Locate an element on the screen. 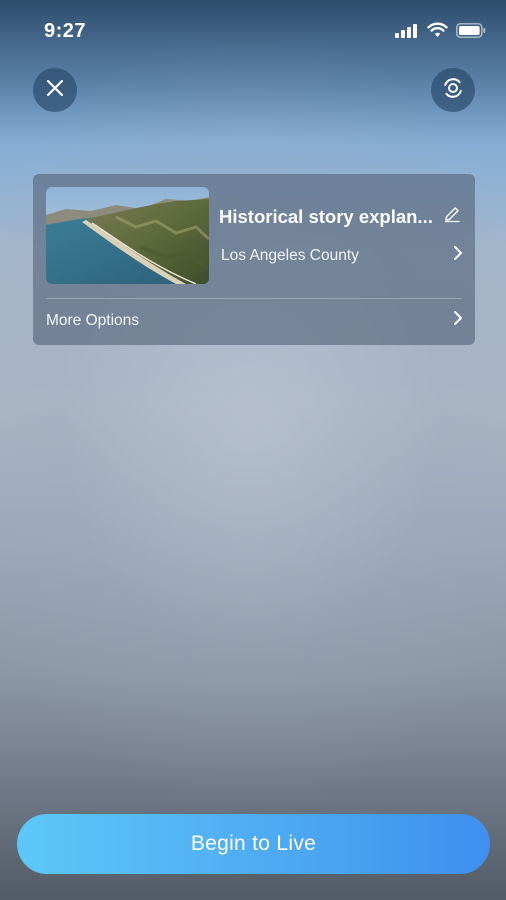  camera-flip-icon is located at coordinates (453, 90).